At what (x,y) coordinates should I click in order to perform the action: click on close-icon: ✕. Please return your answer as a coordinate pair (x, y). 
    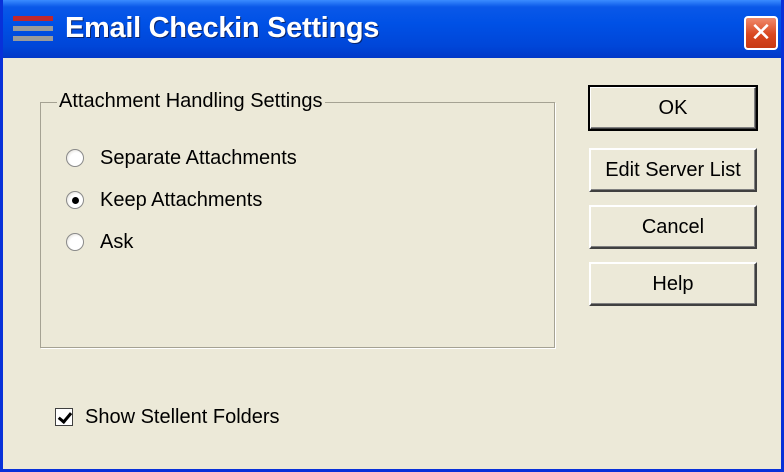
    Looking at the image, I should click on (761, 32).